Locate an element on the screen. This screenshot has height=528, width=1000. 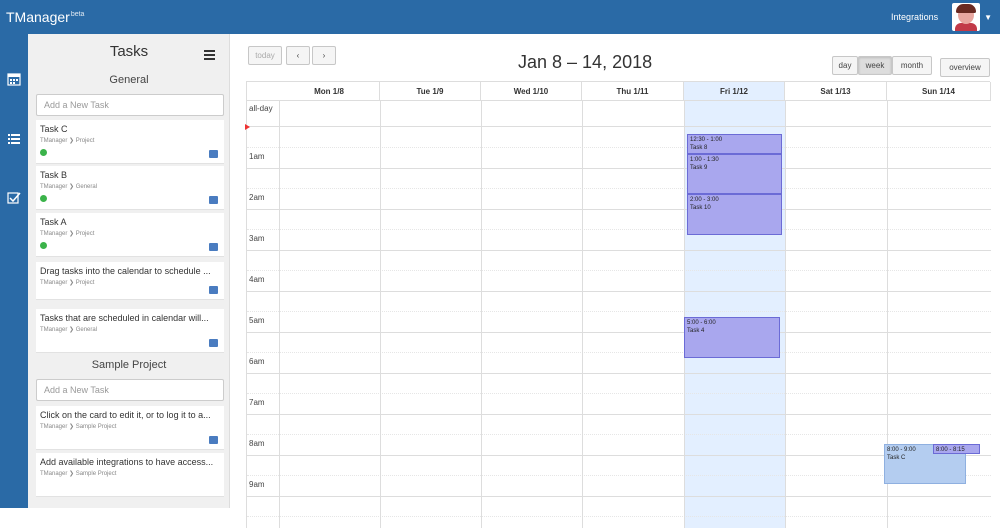
day-header: Thu 1/11 is located at coordinates (633, 91).